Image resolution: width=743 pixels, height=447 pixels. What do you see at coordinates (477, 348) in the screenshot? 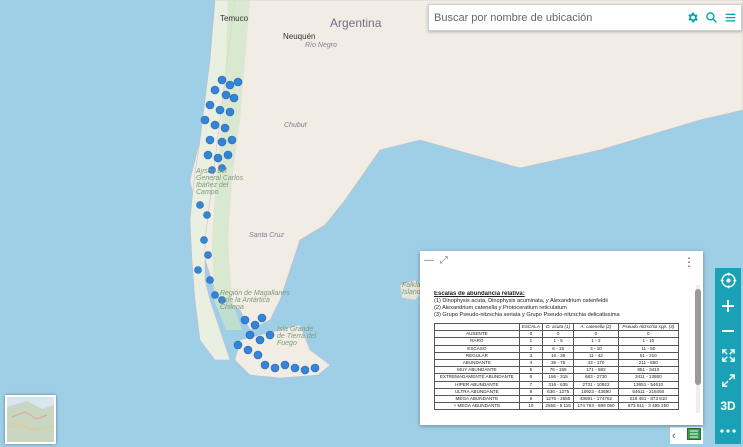
I see `table-cell: ESCASO` at bounding box center [477, 348].